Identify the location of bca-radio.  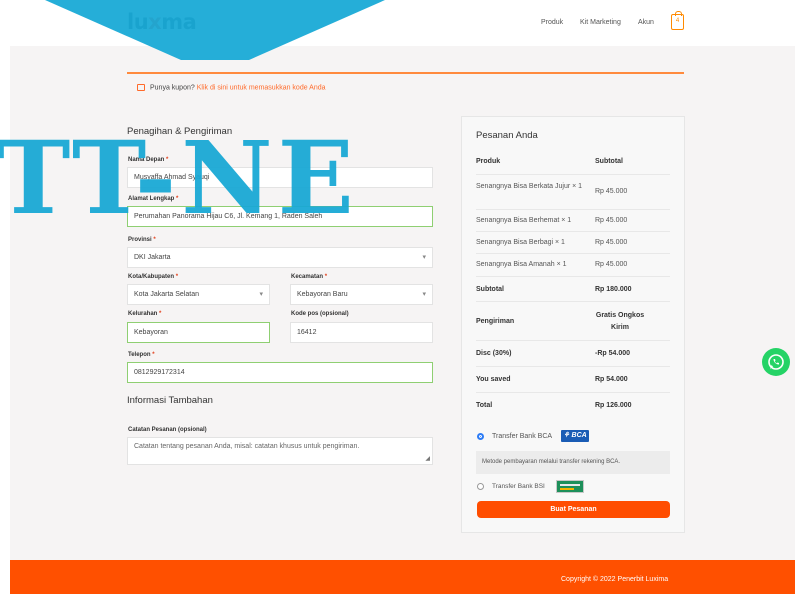
(480, 436).